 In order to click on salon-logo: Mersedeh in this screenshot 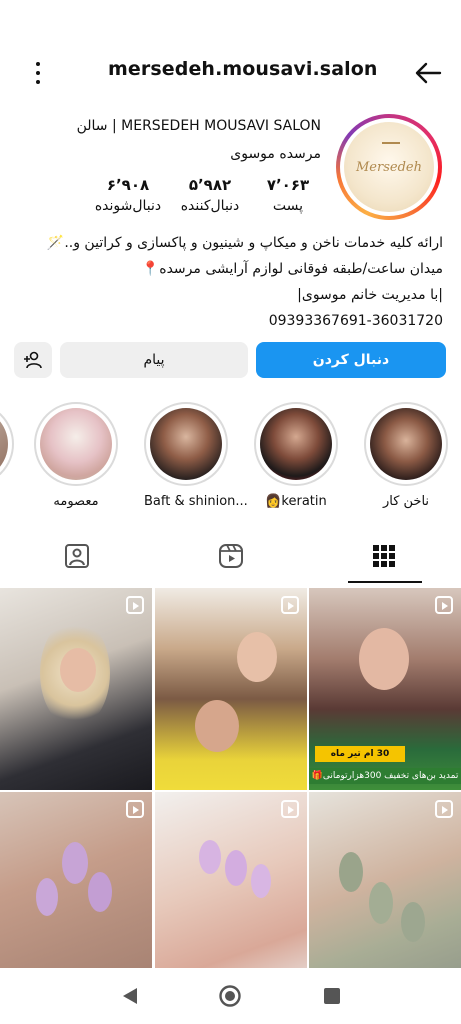, I will do `click(389, 167)`.